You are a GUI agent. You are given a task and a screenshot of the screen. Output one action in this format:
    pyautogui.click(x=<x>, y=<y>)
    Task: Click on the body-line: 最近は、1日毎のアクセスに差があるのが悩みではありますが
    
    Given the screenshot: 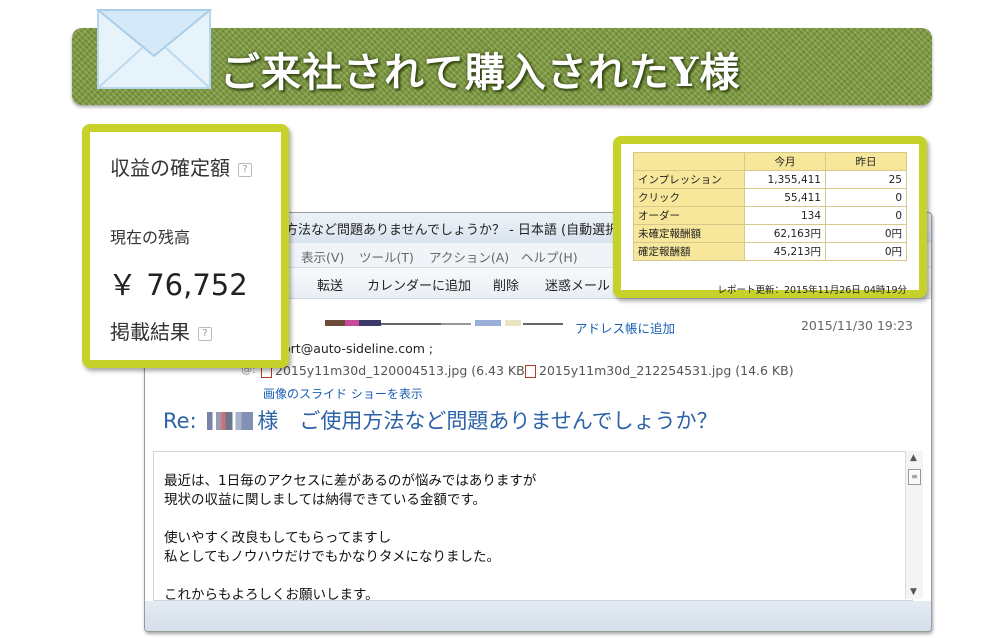 What is the action you would take?
    pyautogui.click(x=350, y=481)
    